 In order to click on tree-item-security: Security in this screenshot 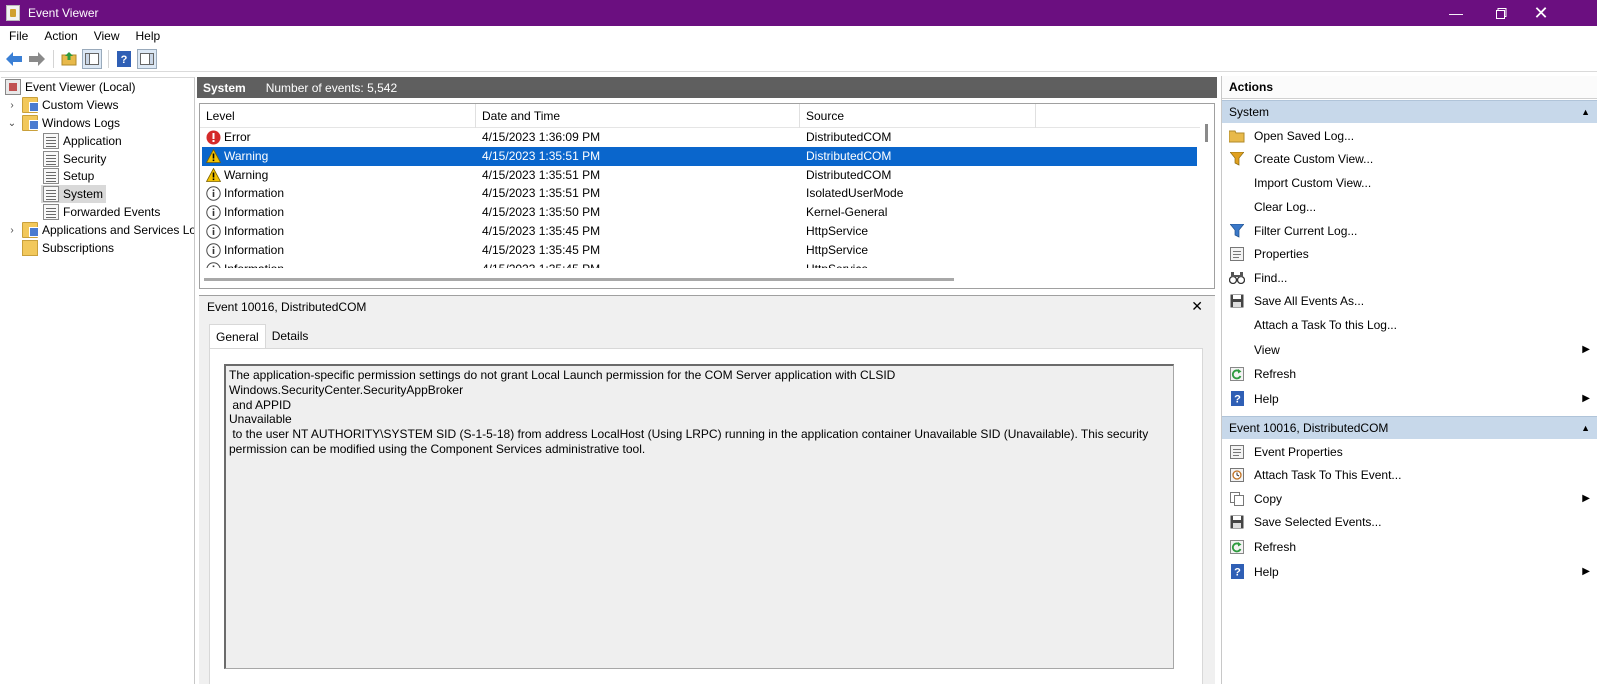, I will do `click(74, 159)`.